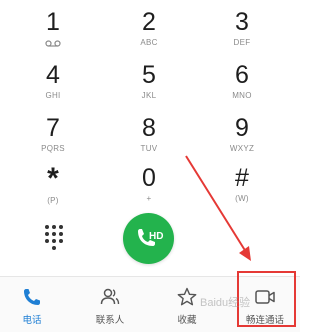 The width and height of the screenshot is (320, 332). What do you see at coordinates (54, 237) in the screenshot?
I see `dialpad-toggle-icon` at bounding box center [54, 237].